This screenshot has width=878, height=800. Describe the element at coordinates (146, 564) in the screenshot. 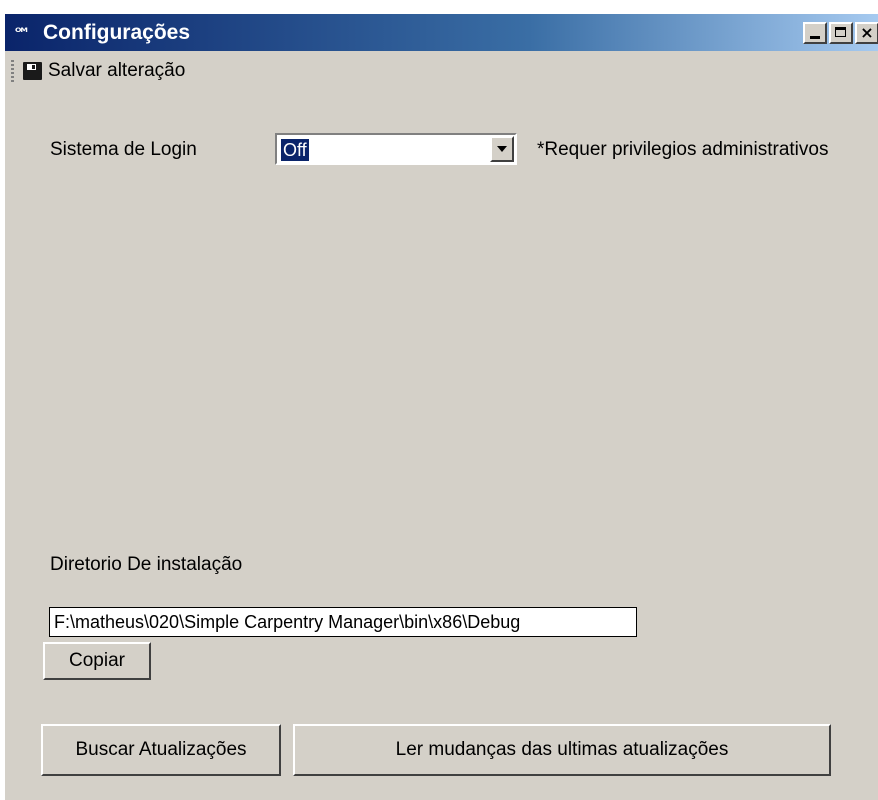

I see `install-directory-label: Diretorio De instalação` at that location.